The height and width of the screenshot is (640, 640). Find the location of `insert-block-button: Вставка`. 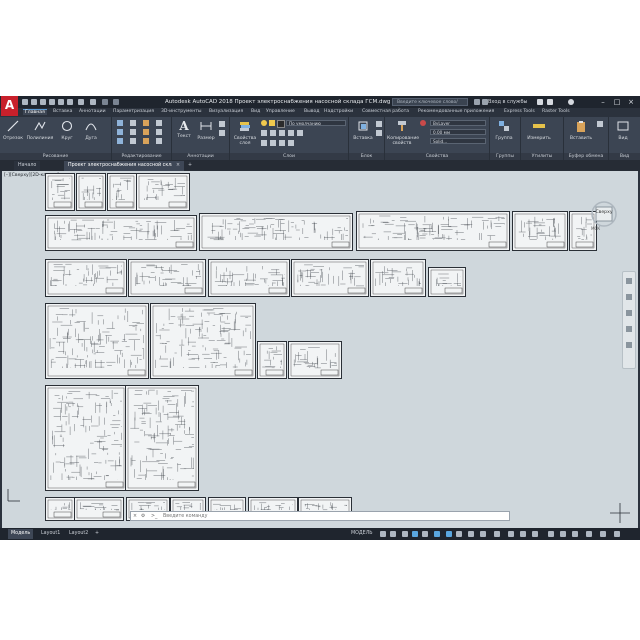

insert-block-button: Вставка is located at coordinates (363, 130).